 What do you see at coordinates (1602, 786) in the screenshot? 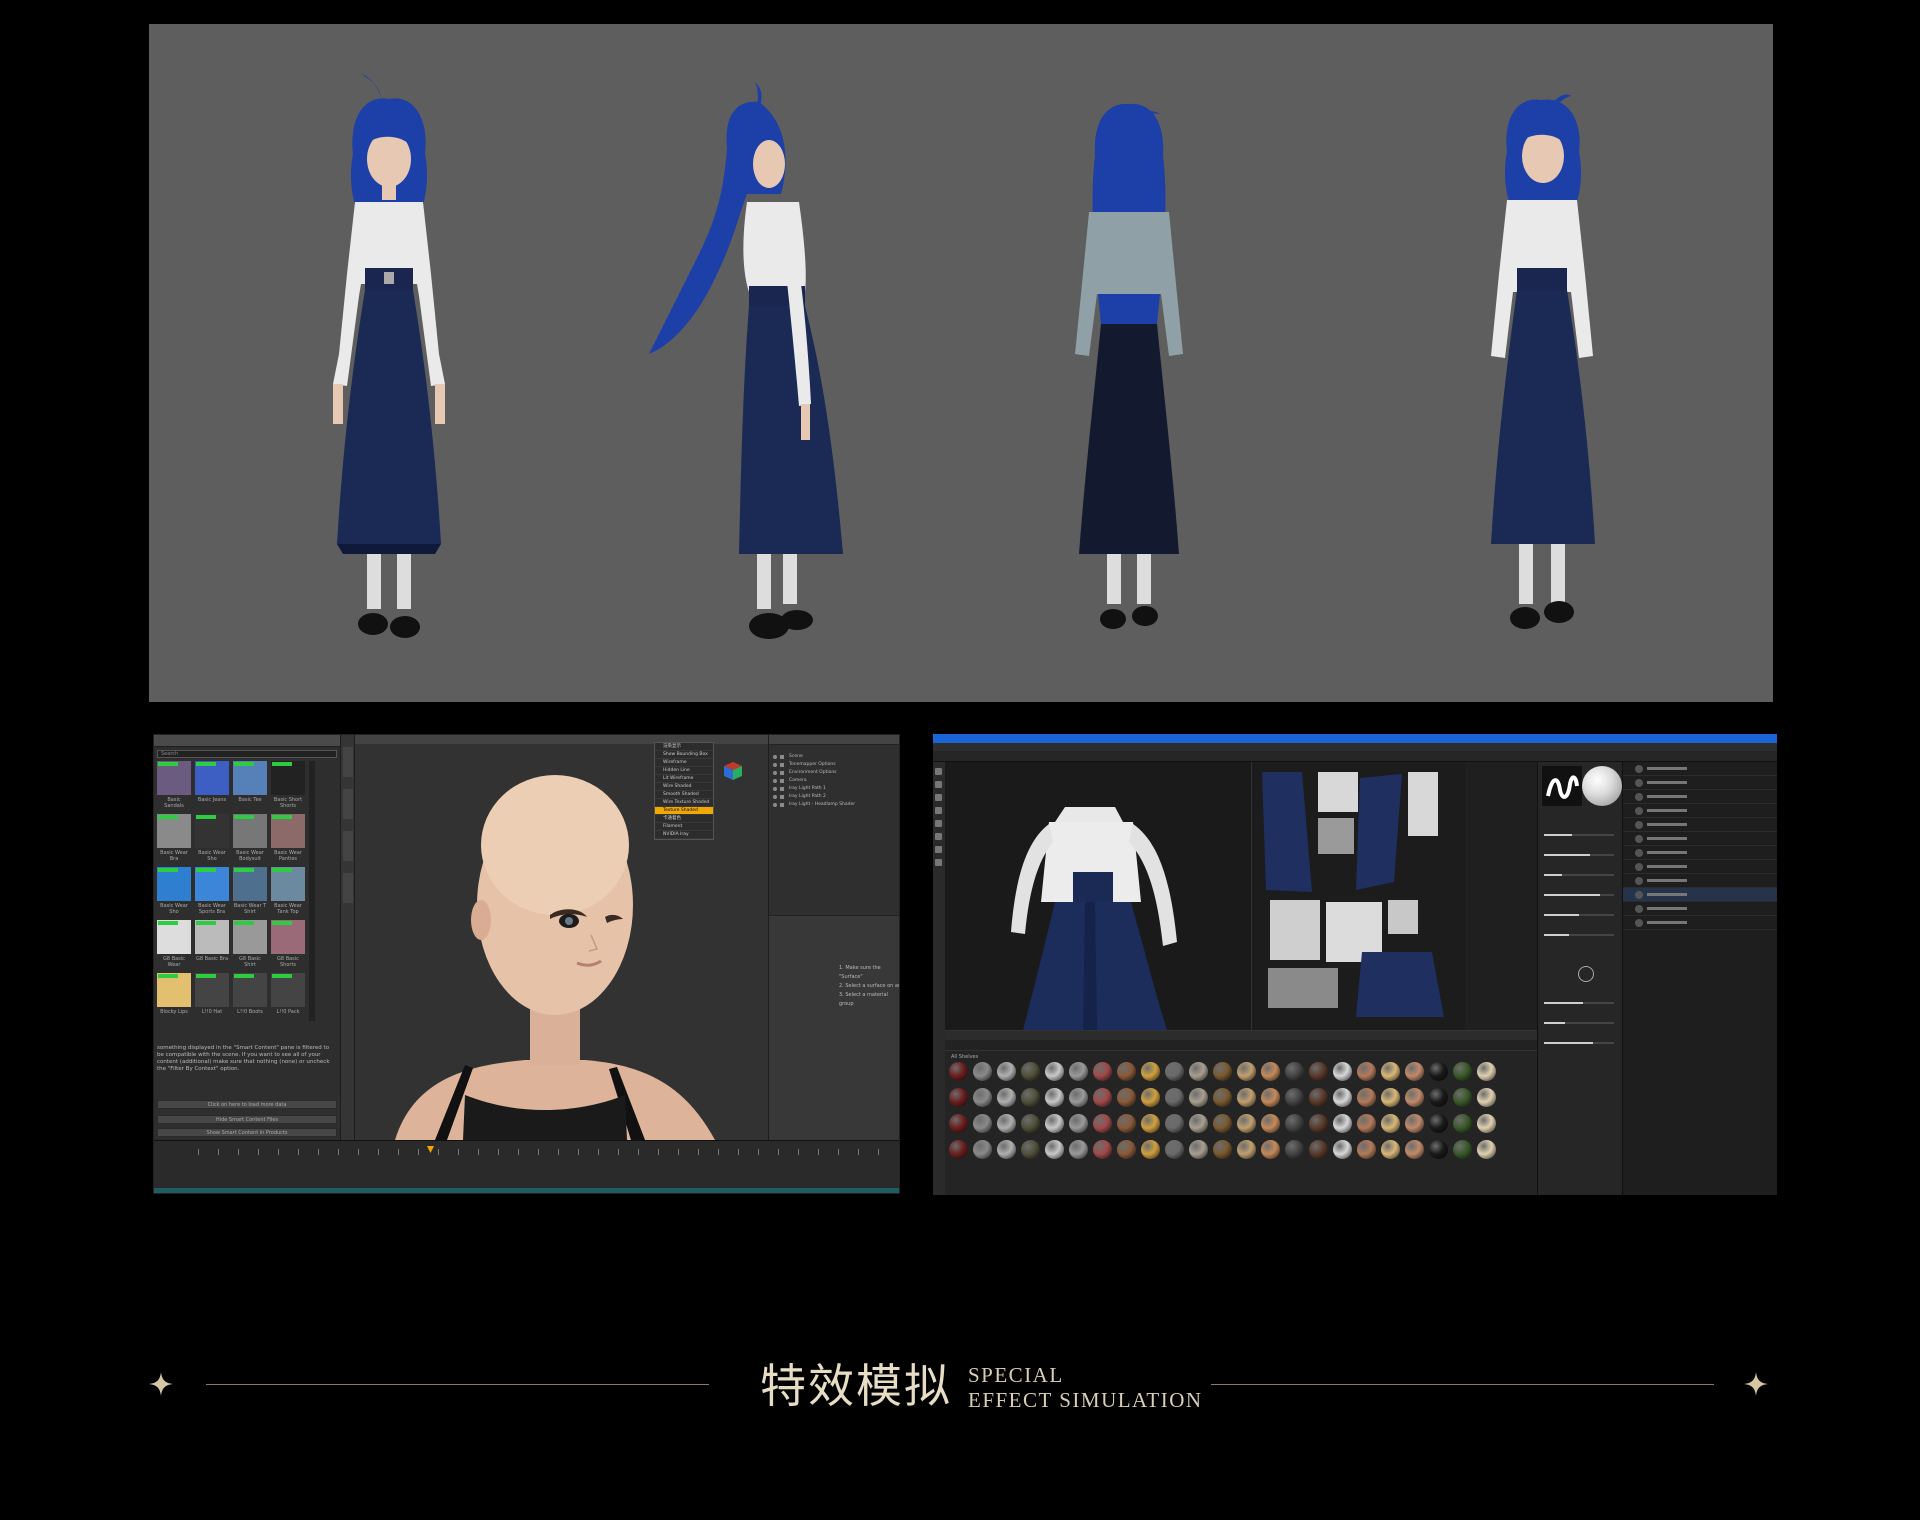
I see `material-preview-sphere` at bounding box center [1602, 786].